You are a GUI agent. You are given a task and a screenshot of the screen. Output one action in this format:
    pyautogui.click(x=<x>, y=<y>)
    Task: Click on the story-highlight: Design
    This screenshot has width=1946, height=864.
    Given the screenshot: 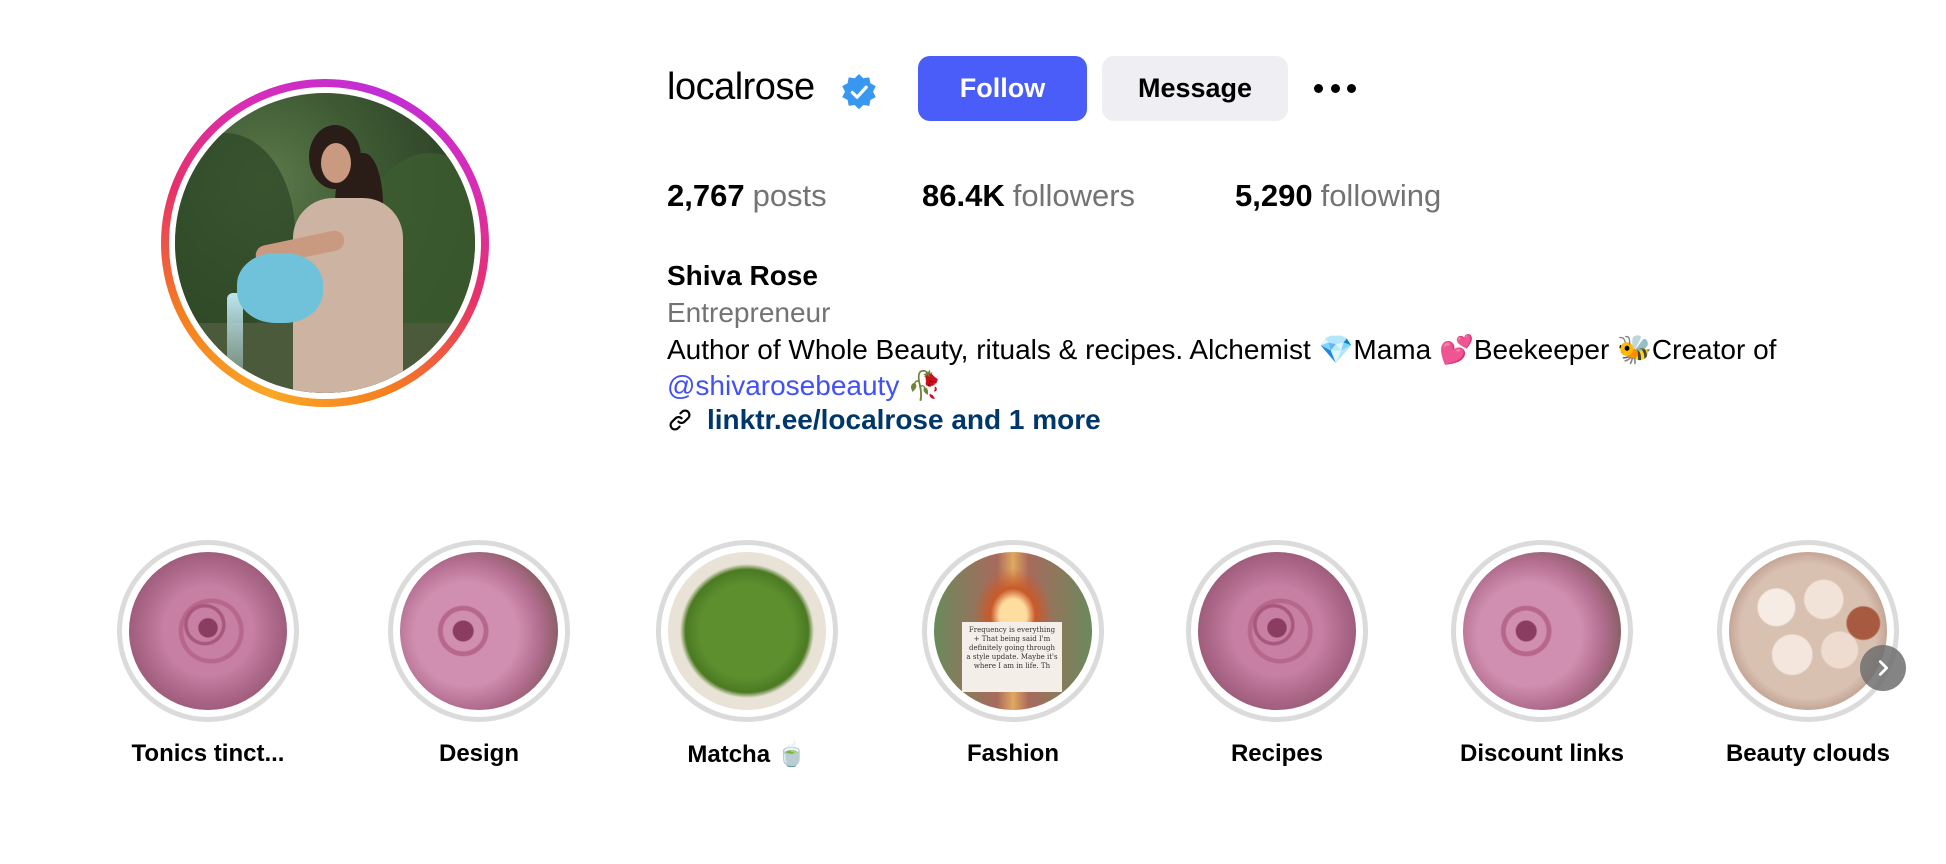 What is the action you would take?
    pyautogui.click(x=479, y=654)
    